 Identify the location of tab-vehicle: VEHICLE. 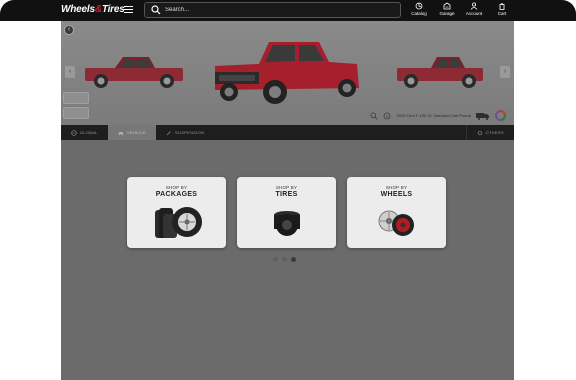
(132, 132).